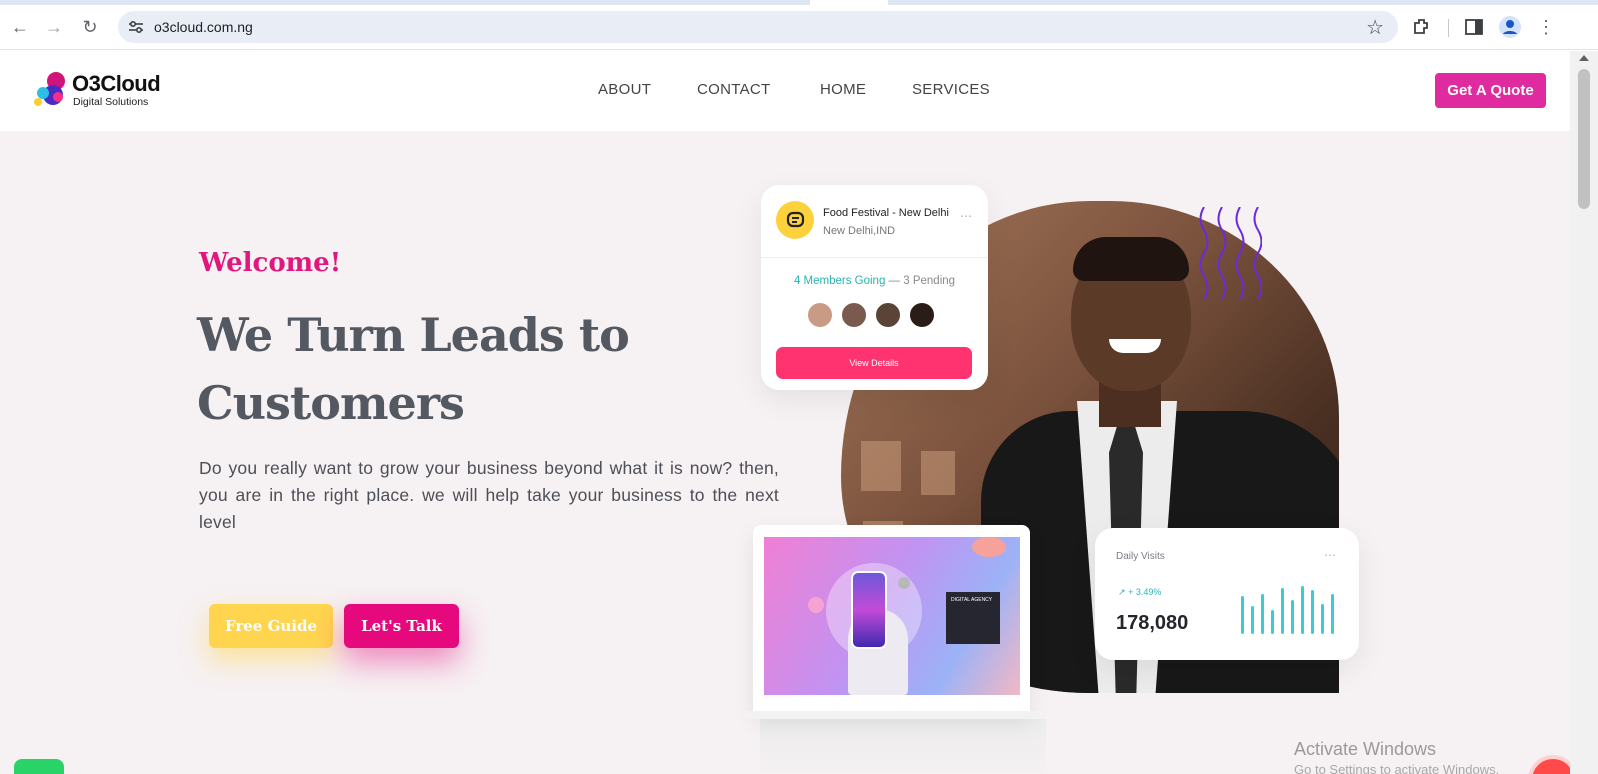 The image size is (1598, 774). I want to click on visits-trend: ↗ + 3.49%, so click(1139, 592).